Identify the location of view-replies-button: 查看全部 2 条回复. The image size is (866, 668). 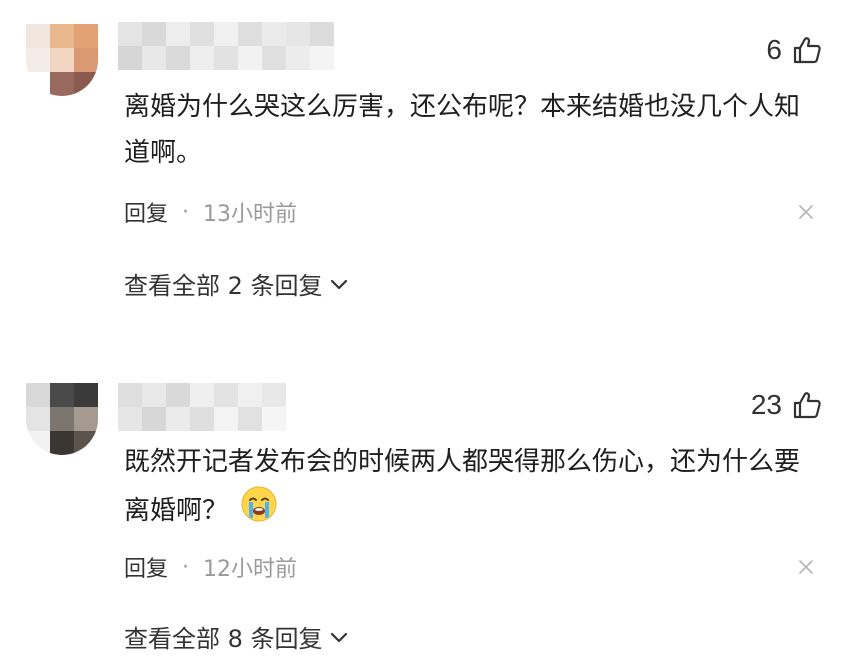
(236, 283).